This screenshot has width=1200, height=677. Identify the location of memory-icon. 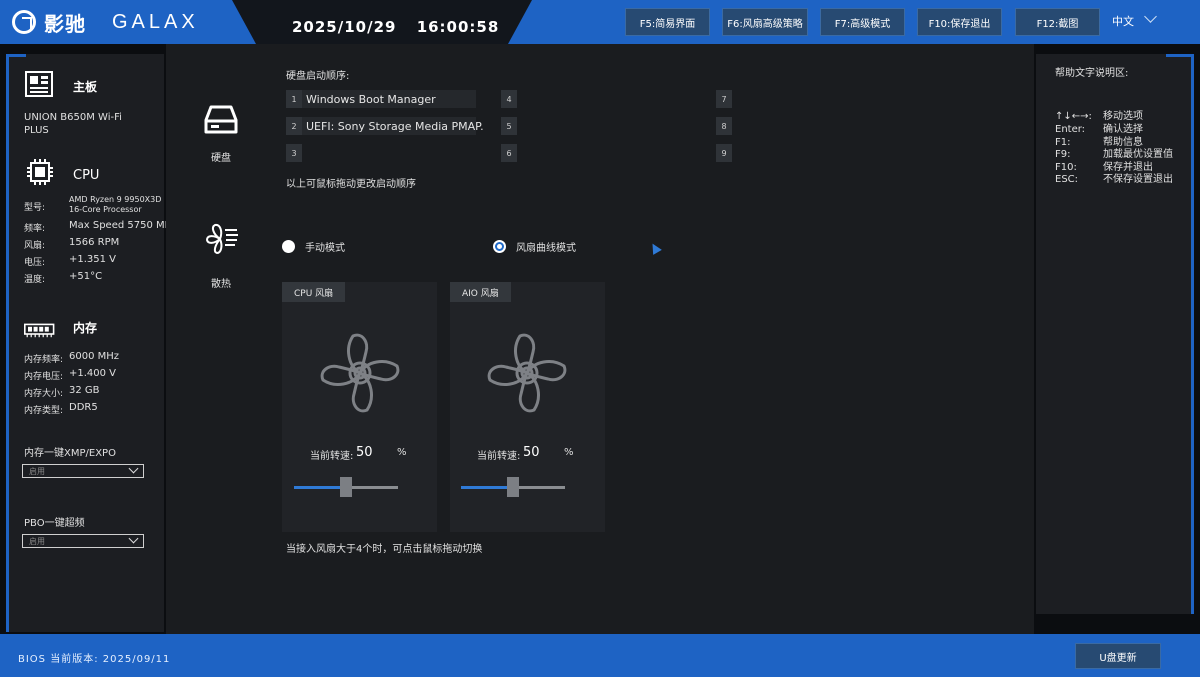
(39, 330).